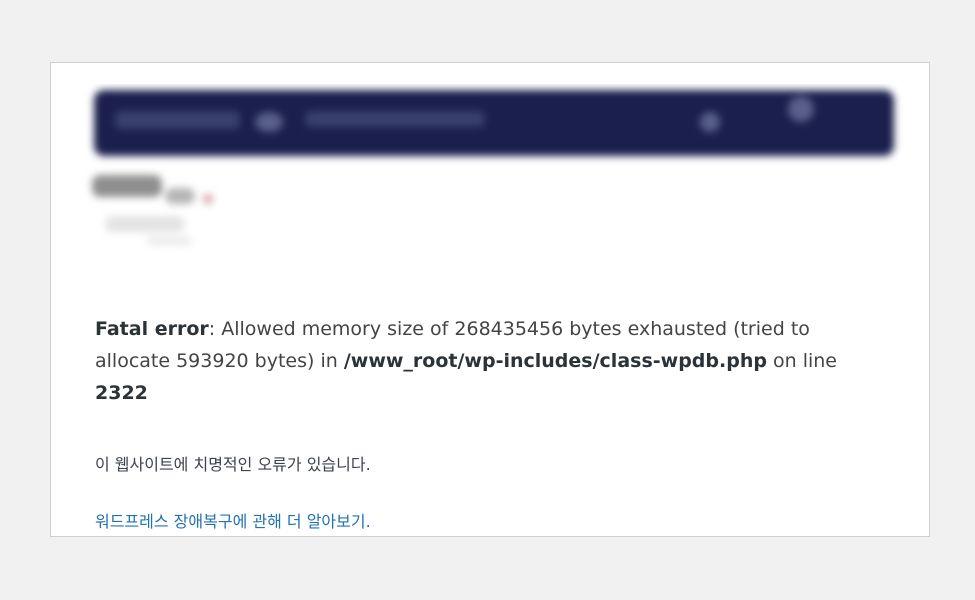 This screenshot has width=975, height=600. Describe the element at coordinates (208, 199) in the screenshot. I see `blurred-status-dot` at that location.